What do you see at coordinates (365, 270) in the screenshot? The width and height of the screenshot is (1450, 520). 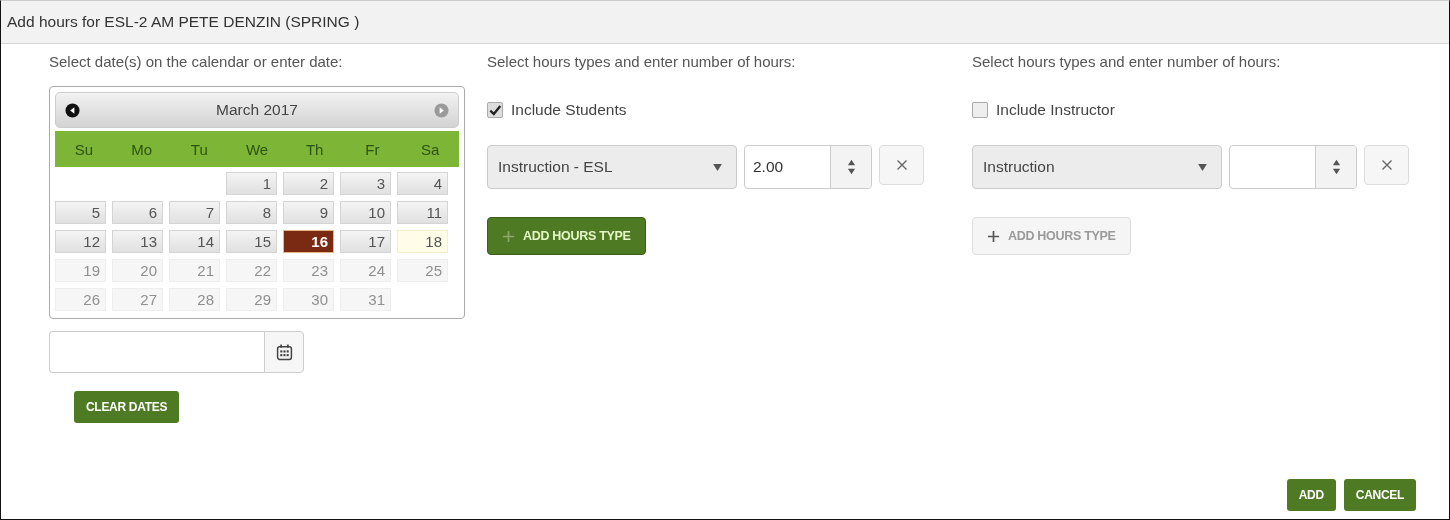 I see `calendar-day: 24` at bounding box center [365, 270].